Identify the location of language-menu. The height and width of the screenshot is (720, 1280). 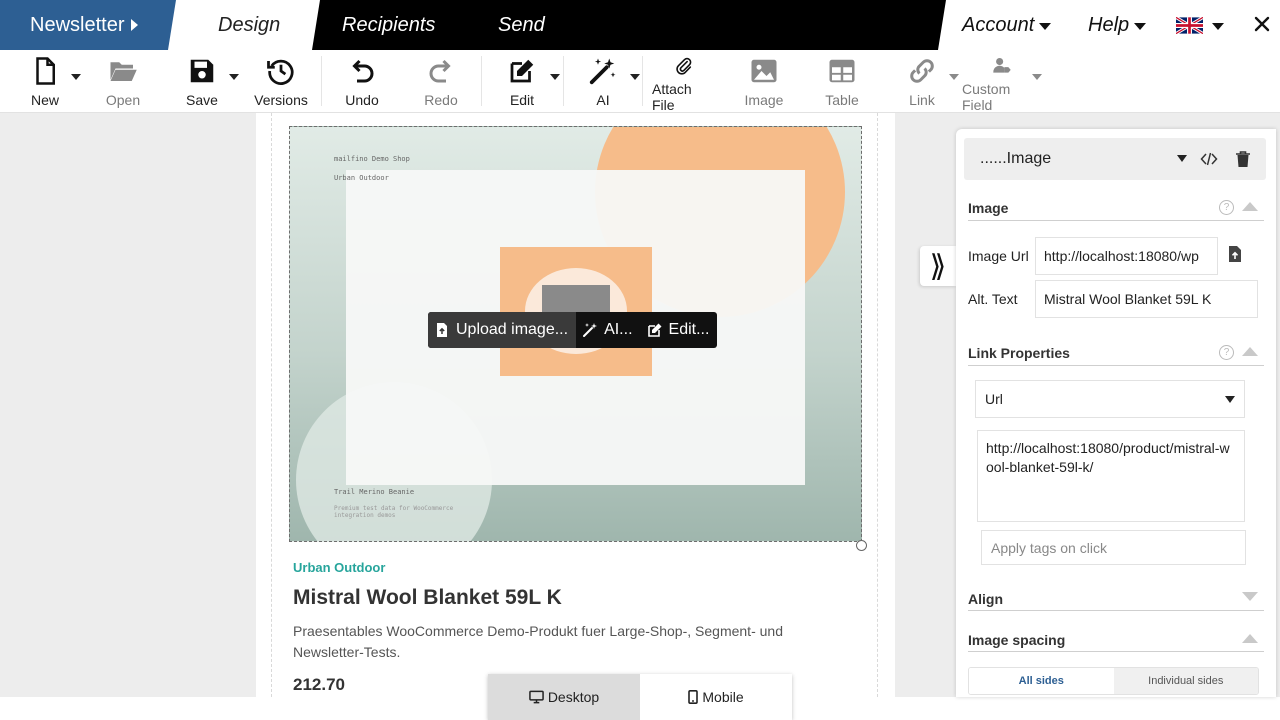
(1200, 25).